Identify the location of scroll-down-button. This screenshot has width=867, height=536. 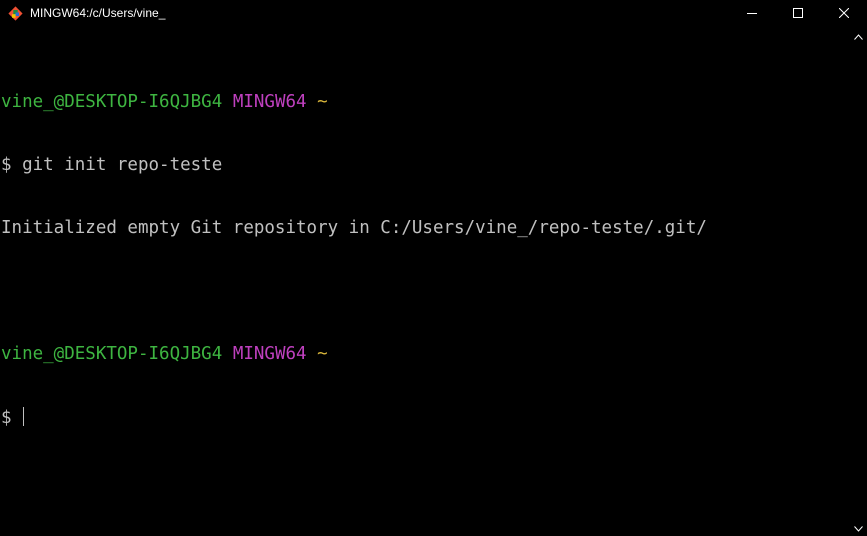
(858, 527).